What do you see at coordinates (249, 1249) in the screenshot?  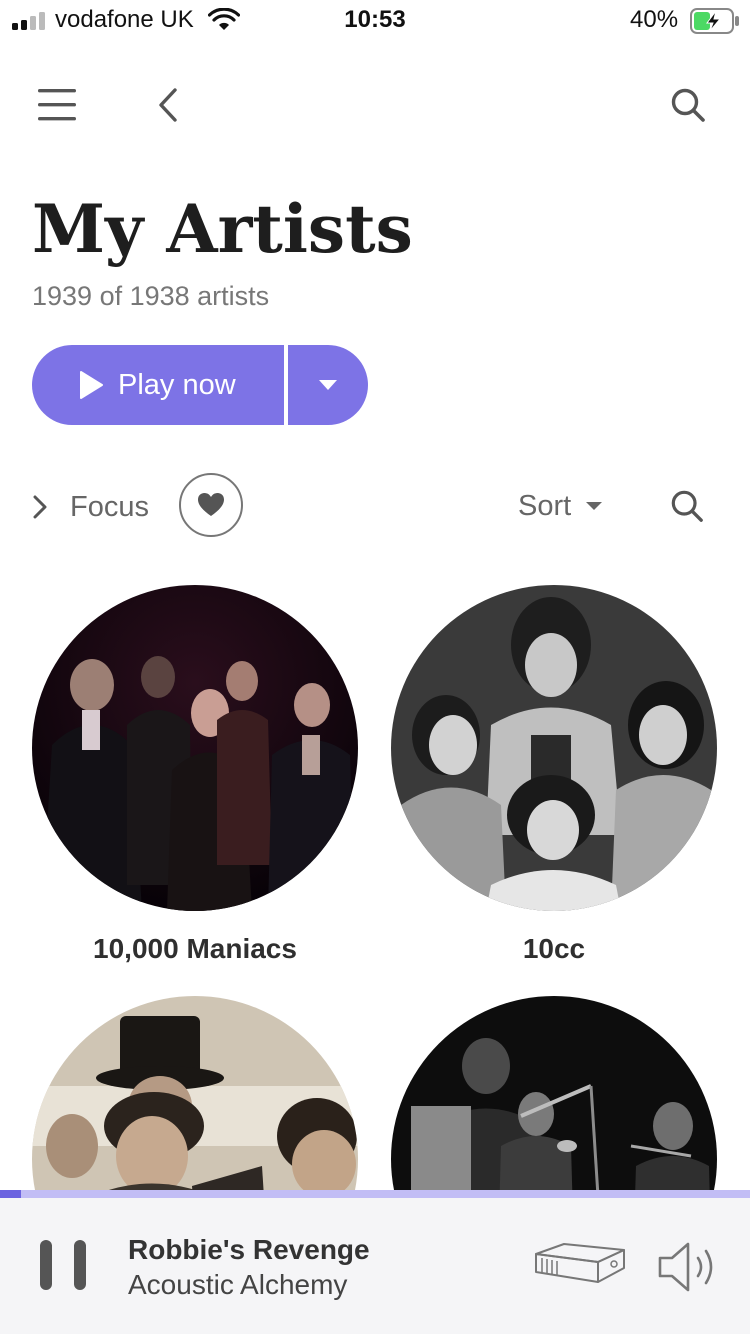 I see `now-playing-title: Robbie's Revenge` at bounding box center [249, 1249].